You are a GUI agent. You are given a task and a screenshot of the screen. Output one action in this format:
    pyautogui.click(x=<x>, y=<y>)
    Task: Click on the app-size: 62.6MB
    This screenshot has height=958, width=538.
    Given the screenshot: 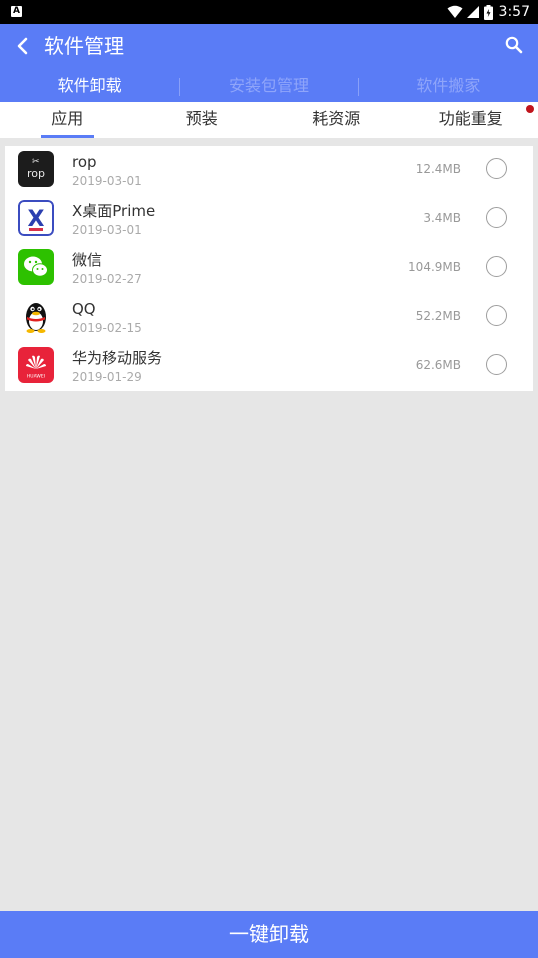 What is the action you would take?
    pyautogui.click(x=438, y=365)
    